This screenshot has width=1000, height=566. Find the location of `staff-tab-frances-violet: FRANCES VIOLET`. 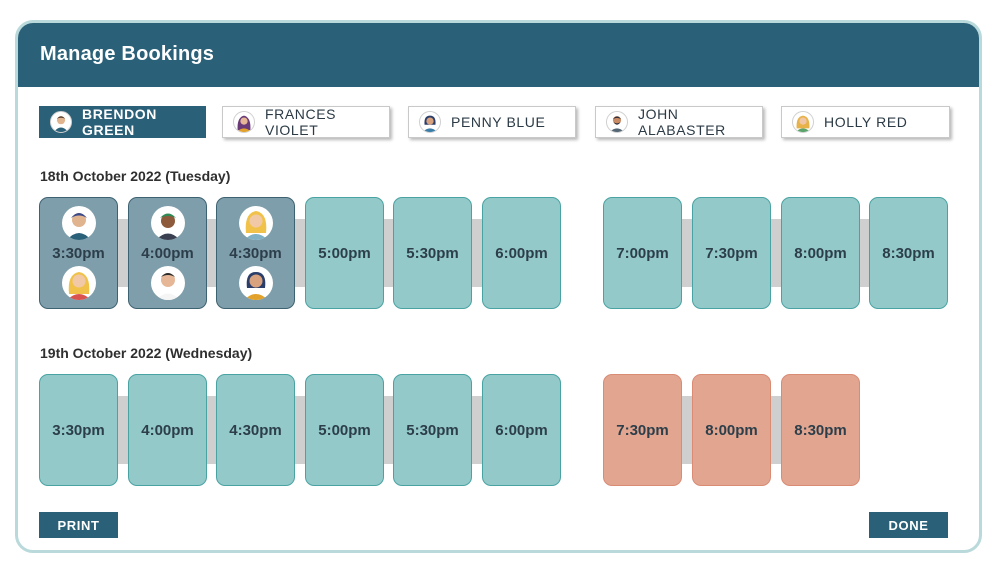

staff-tab-frances-violet: FRANCES VIOLET is located at coordinates (306, 122).